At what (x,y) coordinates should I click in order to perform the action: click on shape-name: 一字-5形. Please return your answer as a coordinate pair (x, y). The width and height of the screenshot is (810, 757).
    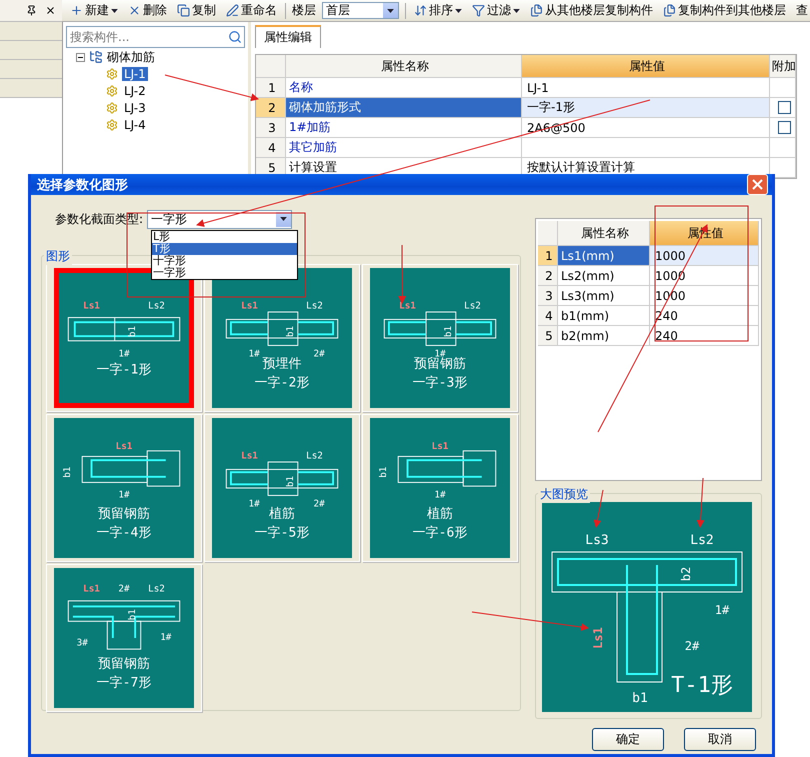
    Looking at the image, I should click on (282, 532).